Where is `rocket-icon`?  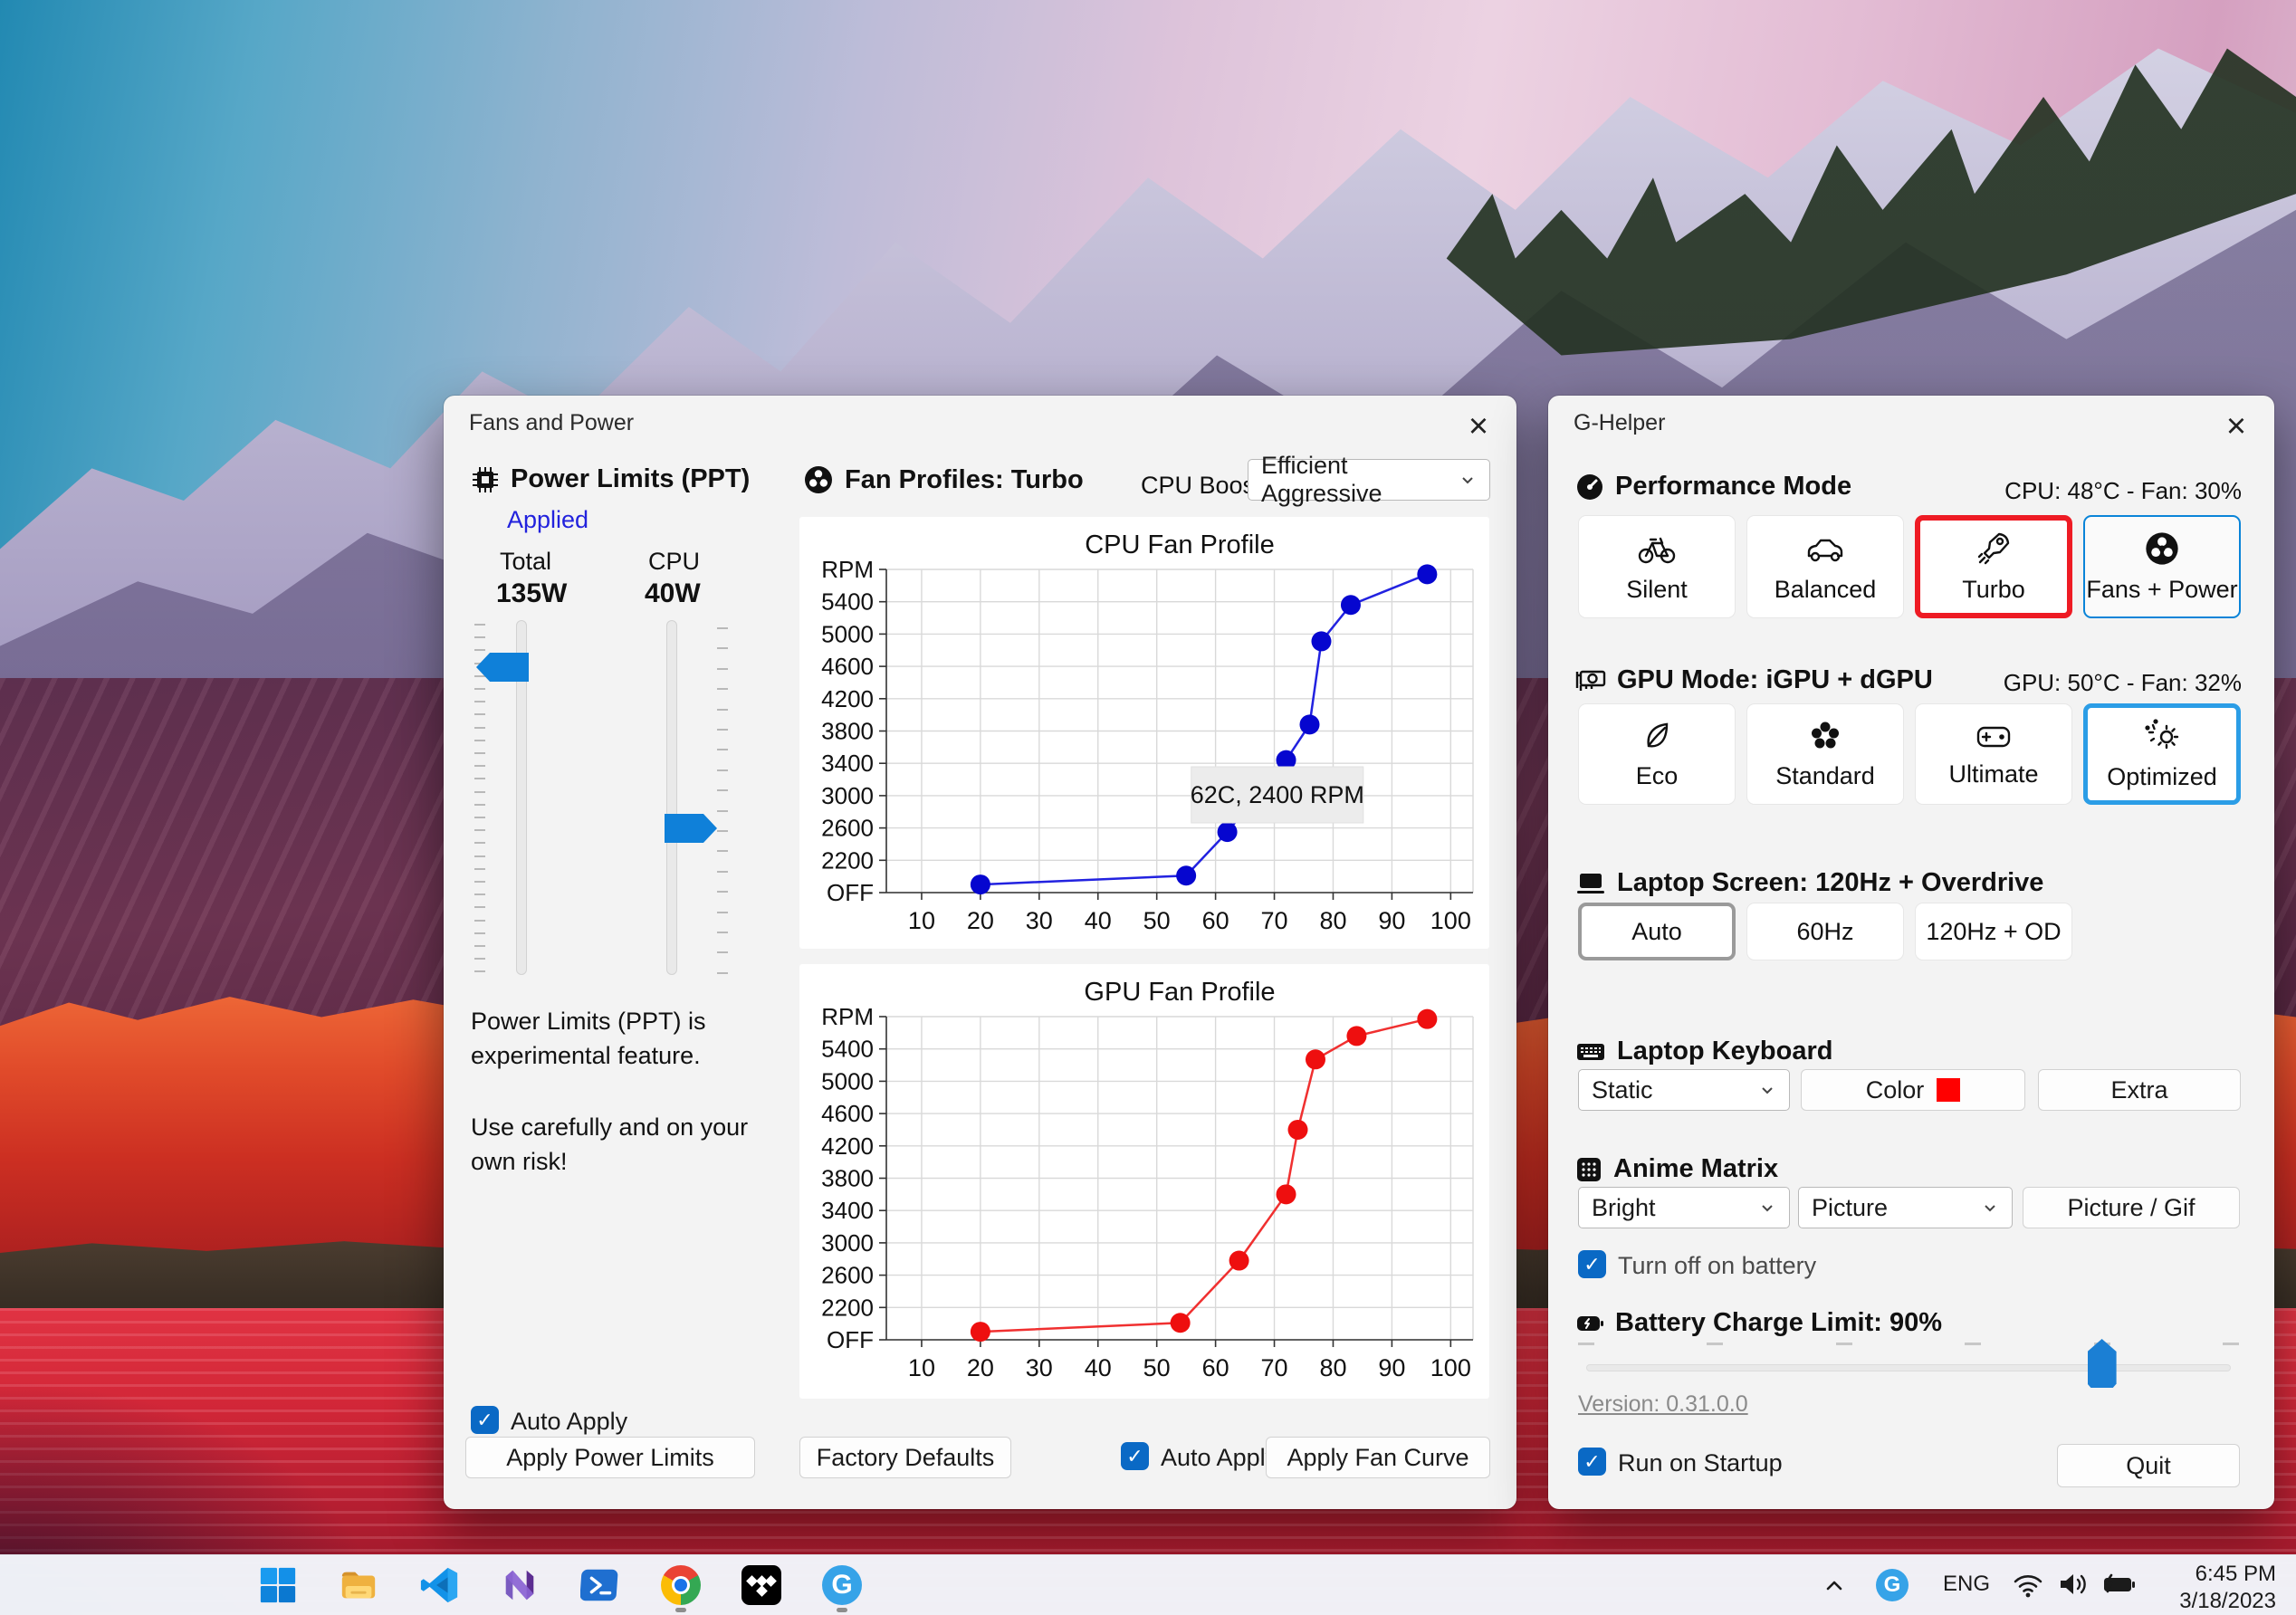 rocket-icon is located at coordinates (1994, 548).